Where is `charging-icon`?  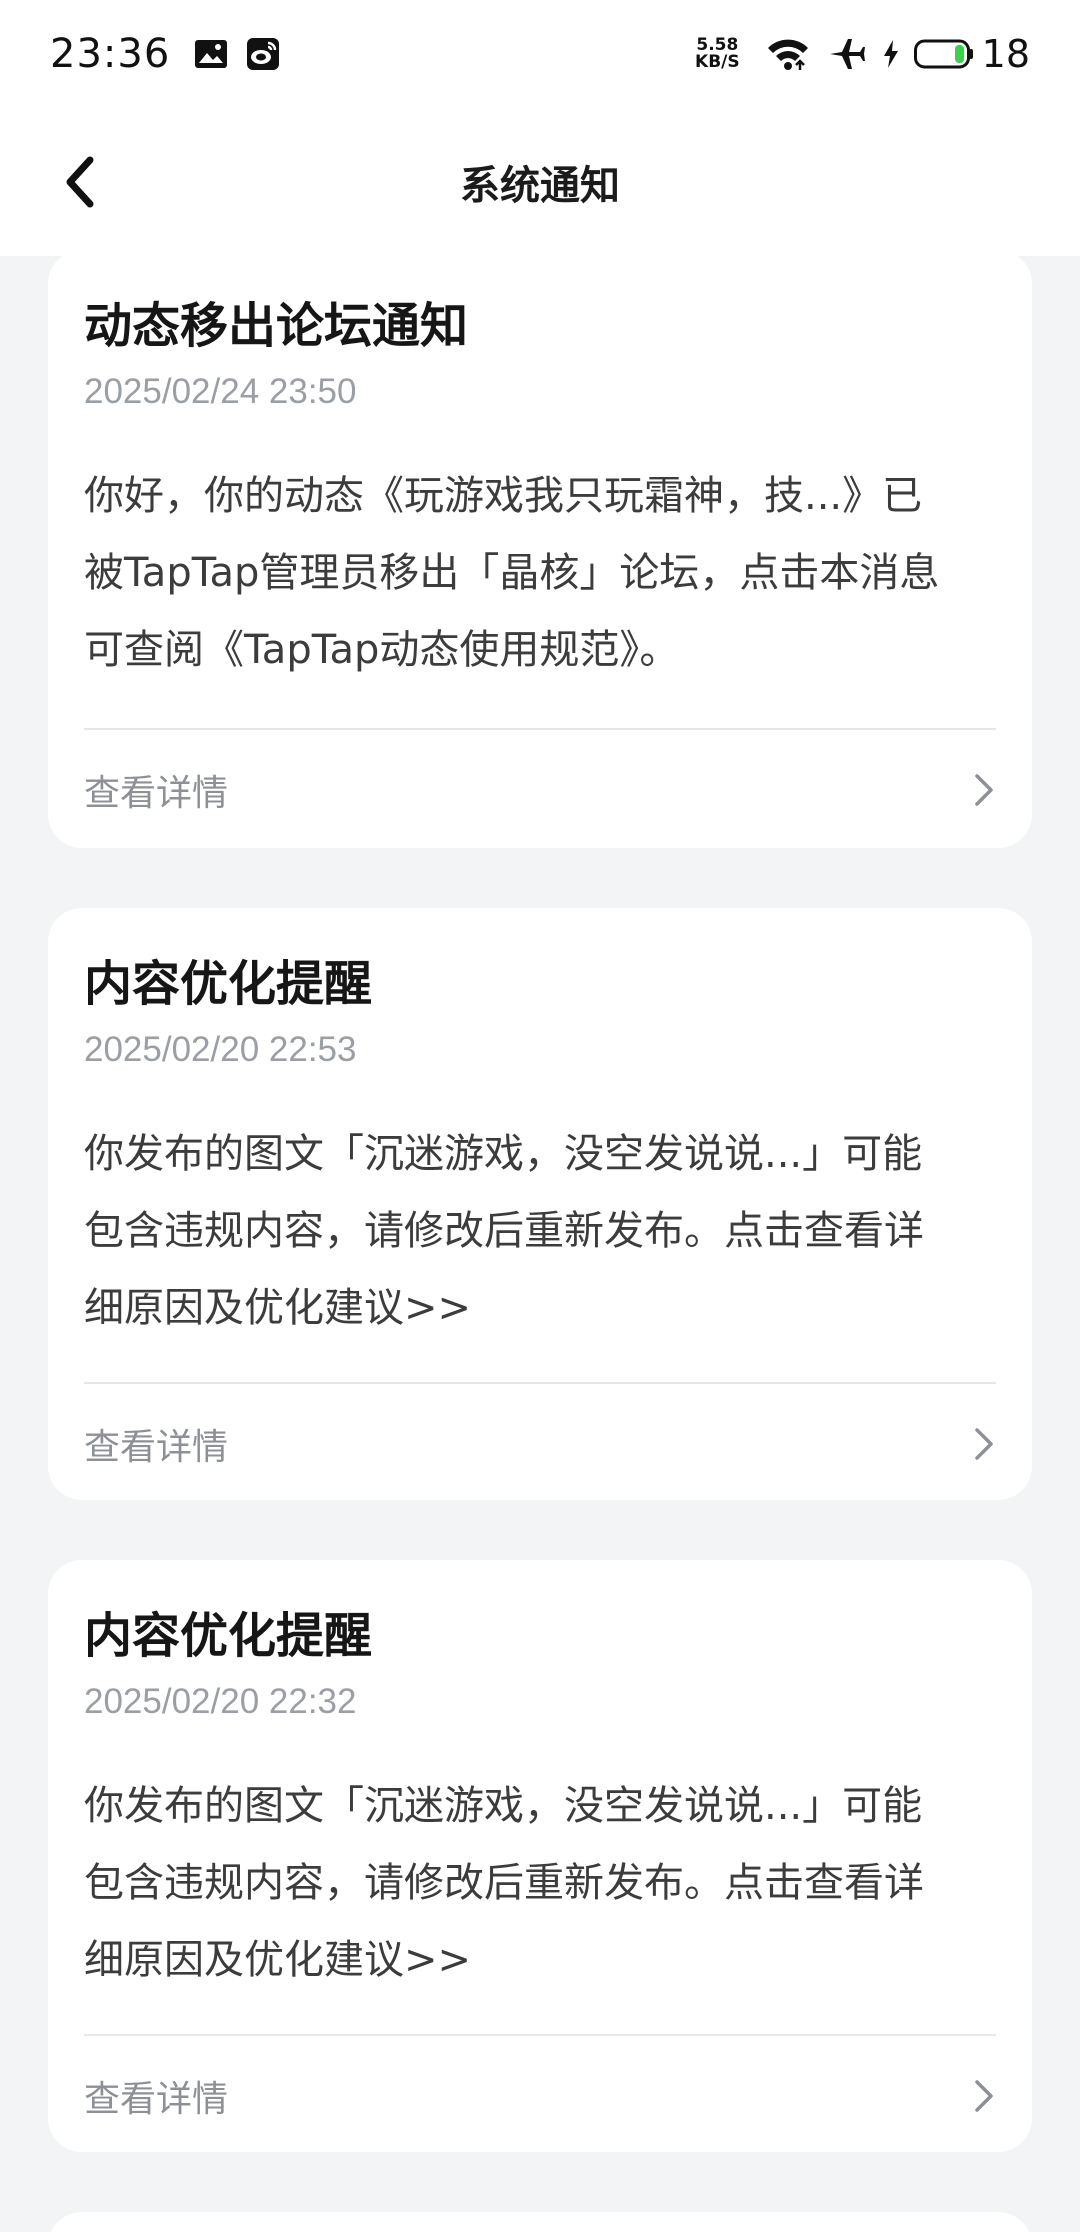 charging-icon is located at coordinates (891, 54).